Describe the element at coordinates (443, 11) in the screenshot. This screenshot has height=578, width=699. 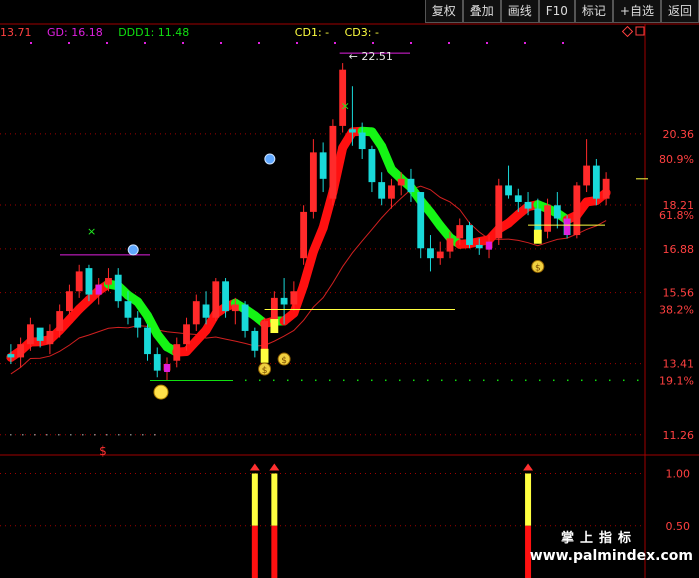
I see `restore-rights-button: 复权` at that location.